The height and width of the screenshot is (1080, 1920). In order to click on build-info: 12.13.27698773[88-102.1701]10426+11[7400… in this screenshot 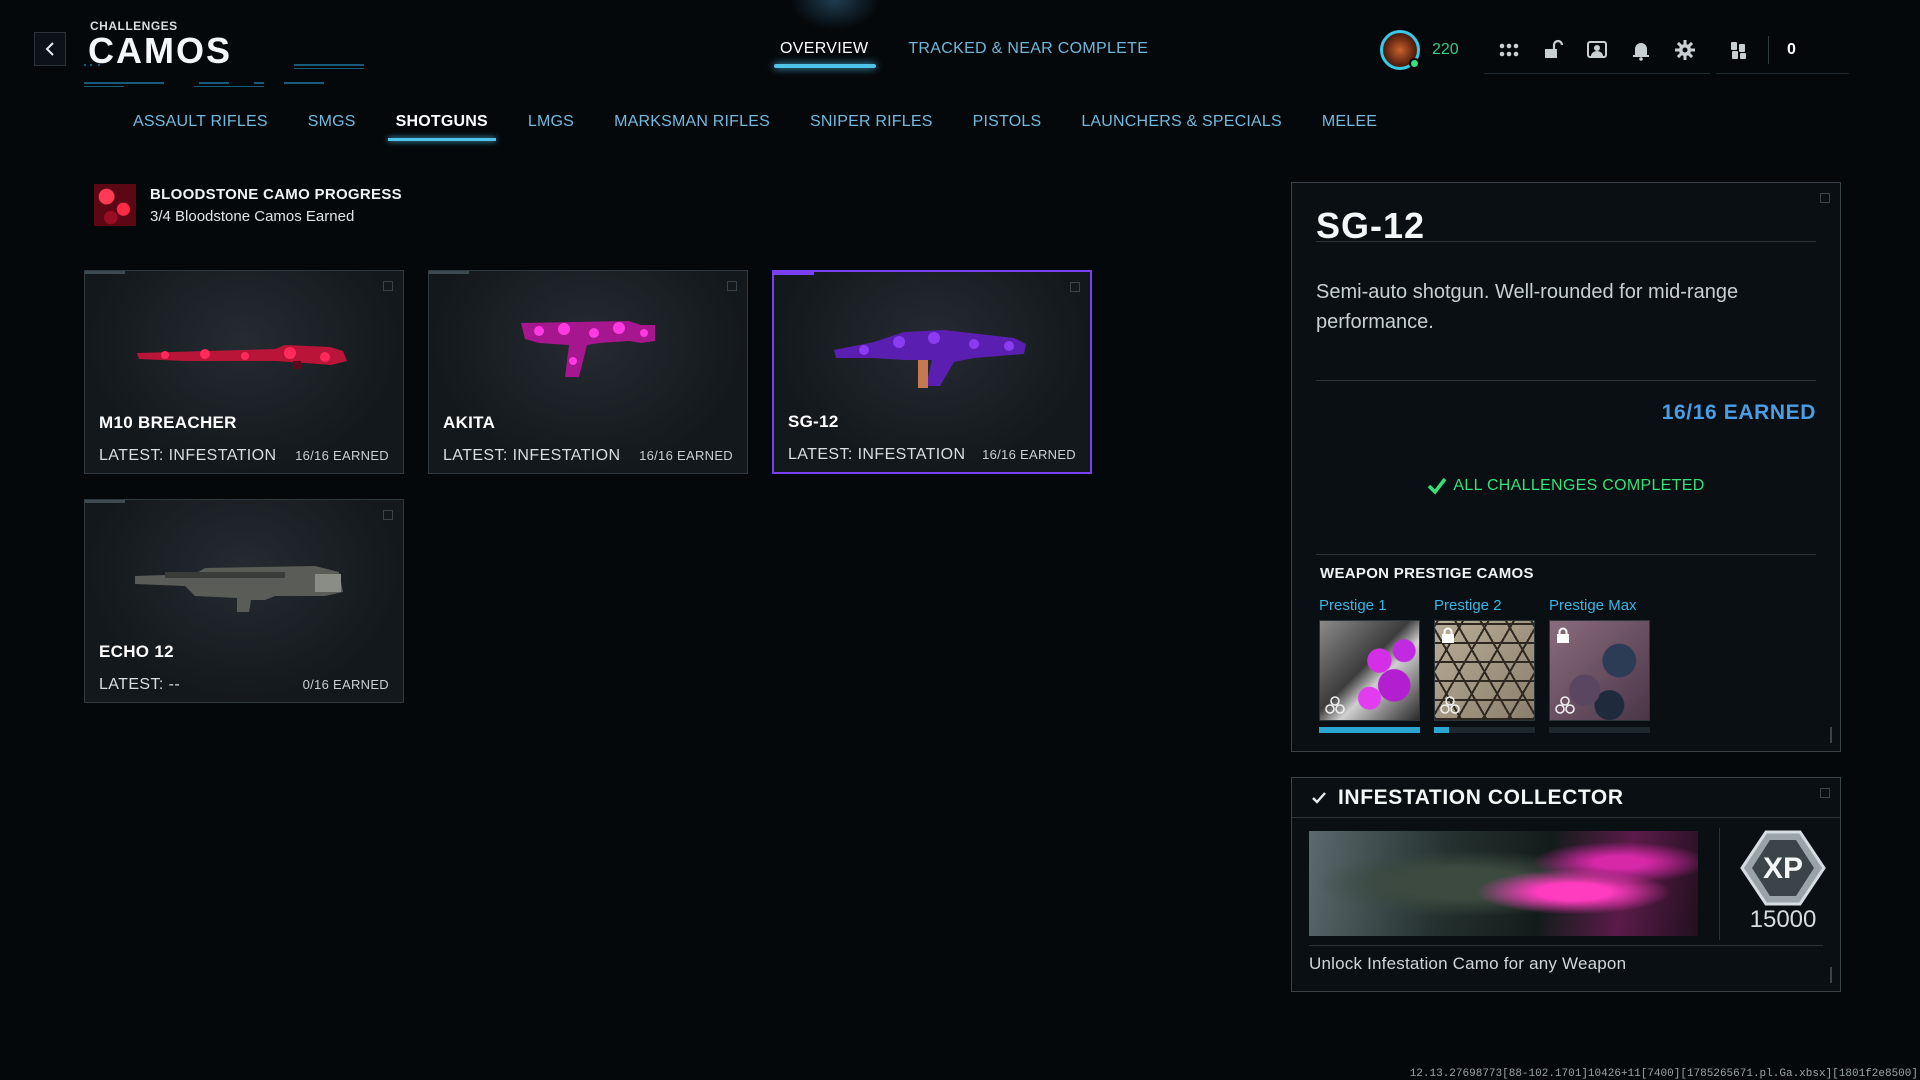, I will do `click(1663, 1074)`.